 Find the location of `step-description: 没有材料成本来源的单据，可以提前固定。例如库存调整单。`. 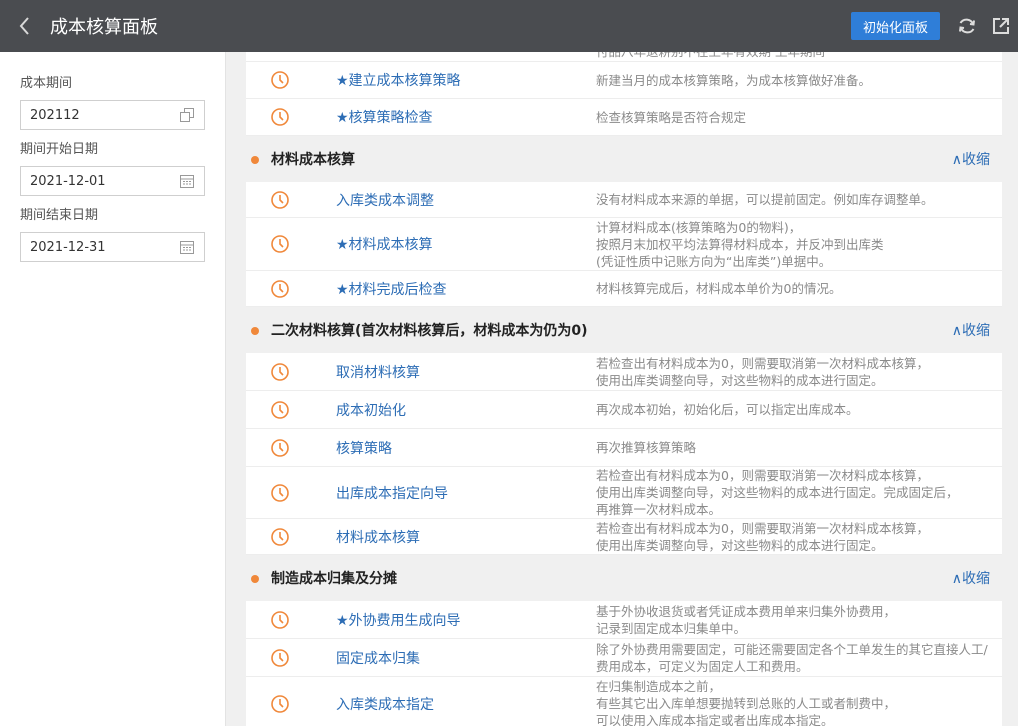

step-description: 没有材料成本来源的单据，可以提前固定。例如库存调整单。 is located at coordinates (765, 199).